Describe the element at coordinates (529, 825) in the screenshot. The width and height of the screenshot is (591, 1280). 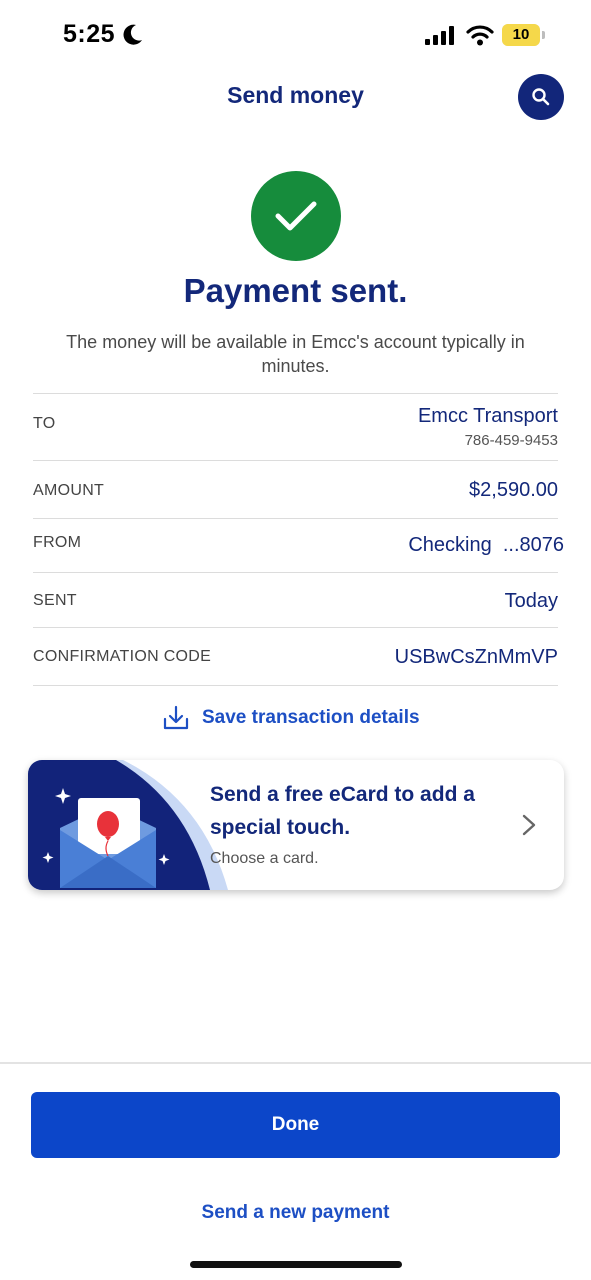
I see `chevron-right-icon` at that location.